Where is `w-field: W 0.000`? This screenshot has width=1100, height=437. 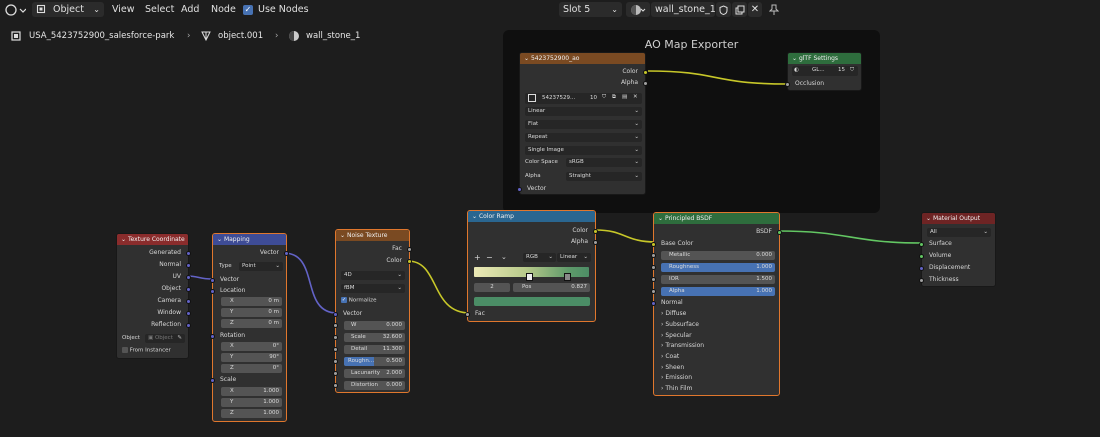
w-field: W 0.000 is located at coordinates (374, 325).